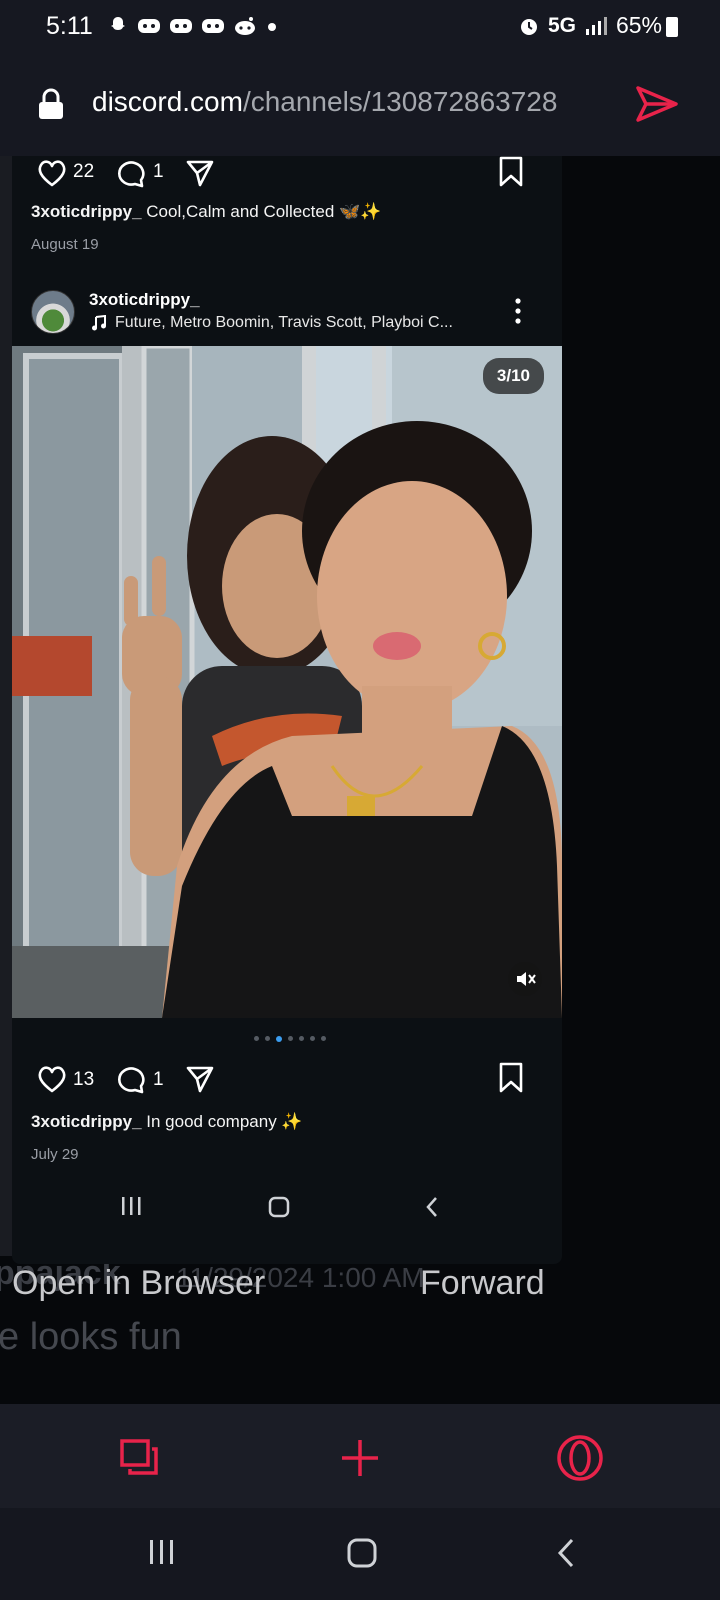 Image resolution: width=720 pixels, height=1600 pixels. What do you see at coordinates (264, 211) in the screenshot?
I see `caption-text: Cool,Calm and Collected 🦋✨` at bounding box center [264, 211].